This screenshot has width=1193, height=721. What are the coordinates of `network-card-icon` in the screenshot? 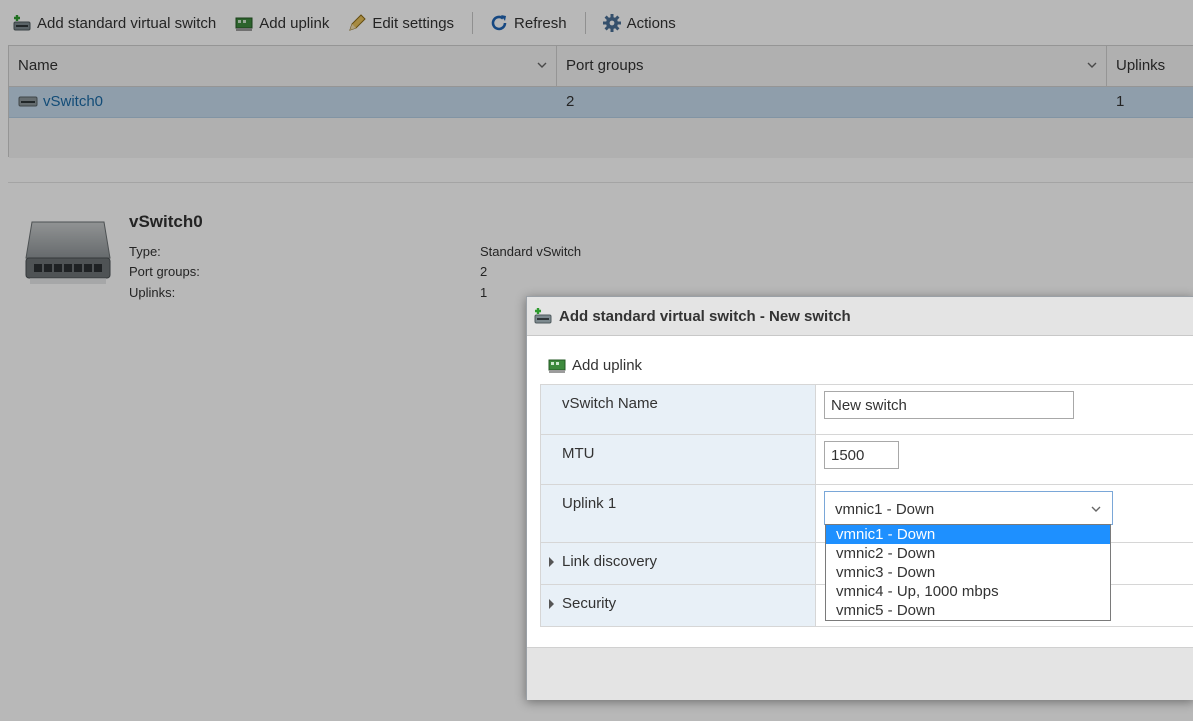 It's located at (557, 365).